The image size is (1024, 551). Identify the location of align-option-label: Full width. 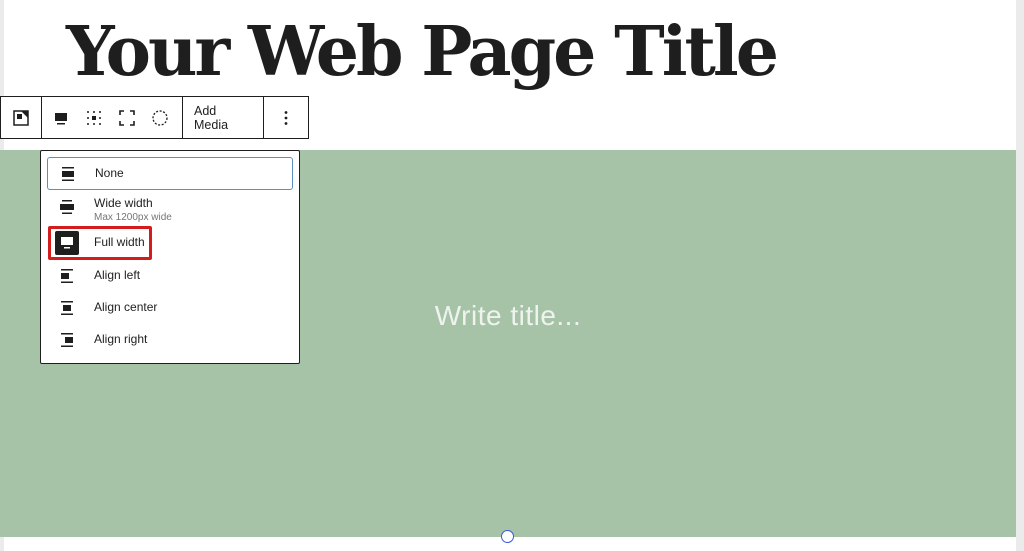
(119, 242).